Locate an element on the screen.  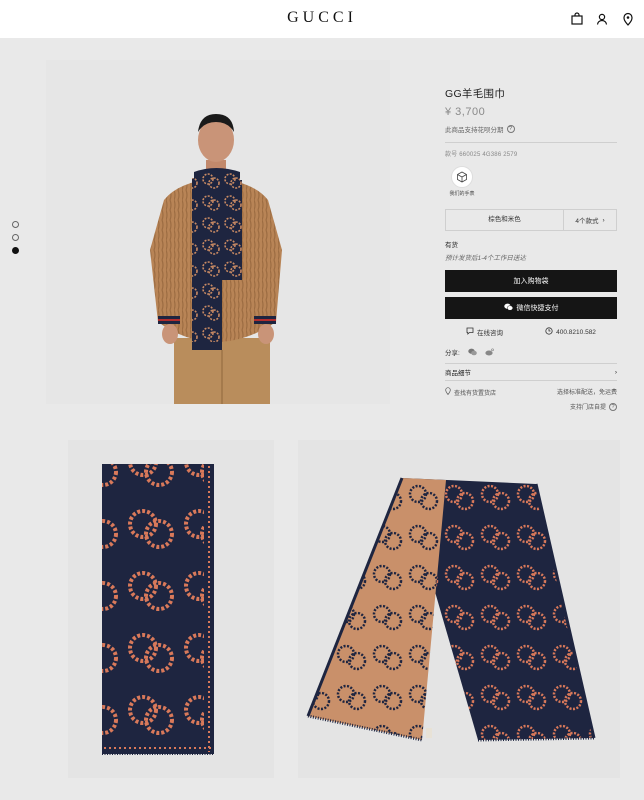
installment-text: 此商品支持花呗分期 is located at coordinates (474, 130).